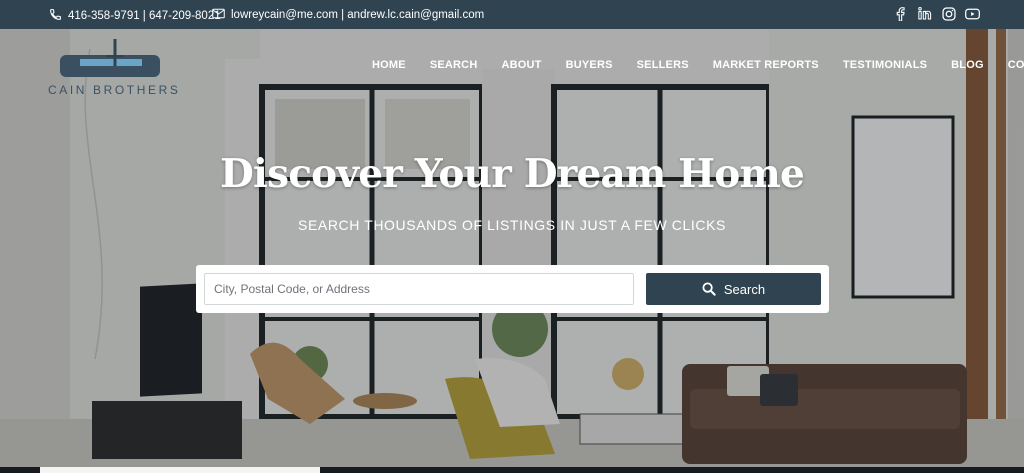  What do you see at coordinates (972, 13) in the screenshot?
I see `youtube-icon` at bounding box center [972, 13].